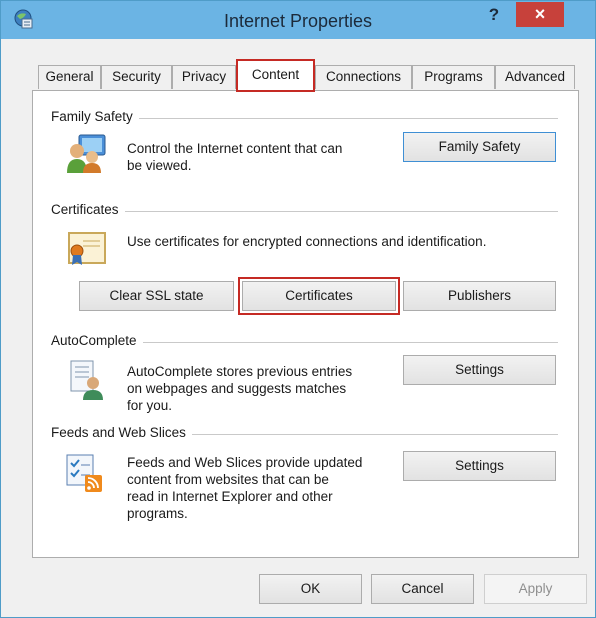 This screenshot has width=596, height=618. What do you see at coordinates (245, 462) in the screenshot?
I see `feeds-description-line1: Feeds and Web Slices provide updated` at bounding box center [245, 462].